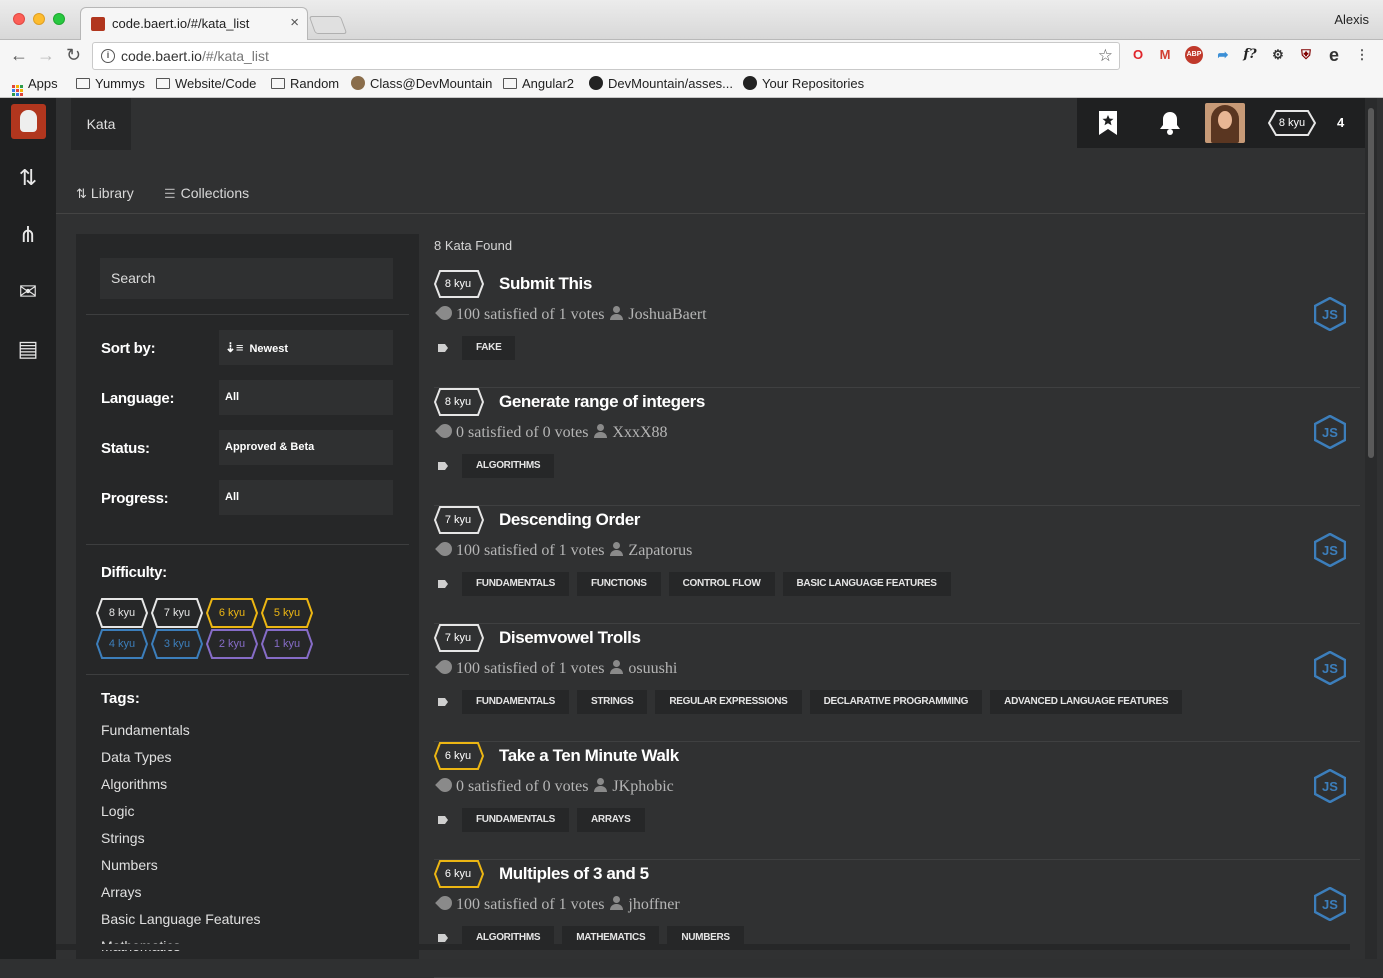 Image resolution: width=1383 pixels, height=978 pixels. Describe the element at coordinates (1105, 56) in the screenshot. I see `bookmark-star-icon: ☆` at that location.